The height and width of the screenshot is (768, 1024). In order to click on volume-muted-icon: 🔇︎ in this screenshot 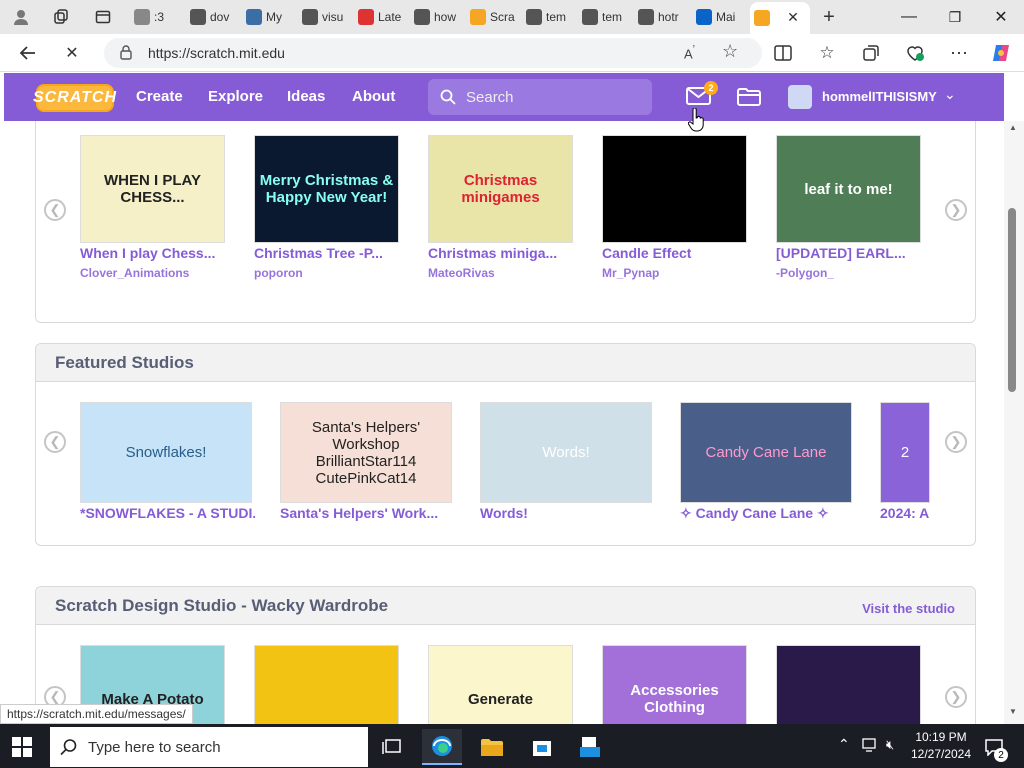, I will do `click(890, 745)`.